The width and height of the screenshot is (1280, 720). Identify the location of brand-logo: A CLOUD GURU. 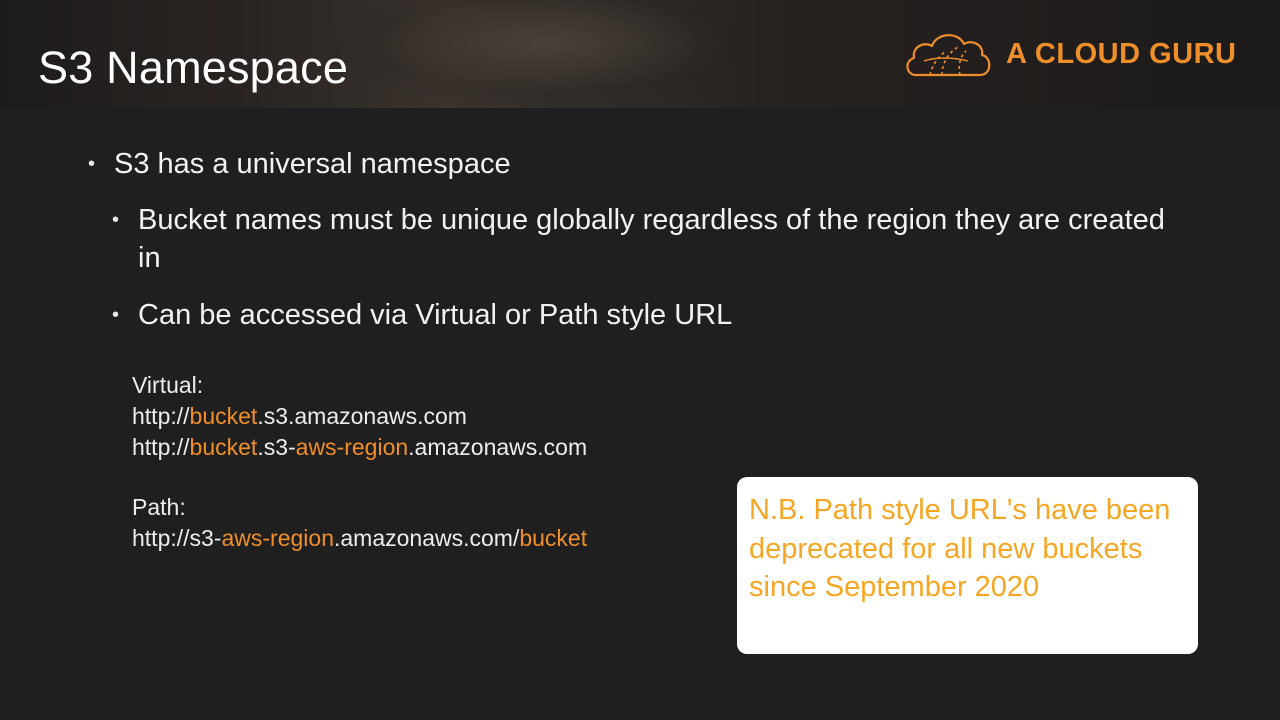
(1069, 54).